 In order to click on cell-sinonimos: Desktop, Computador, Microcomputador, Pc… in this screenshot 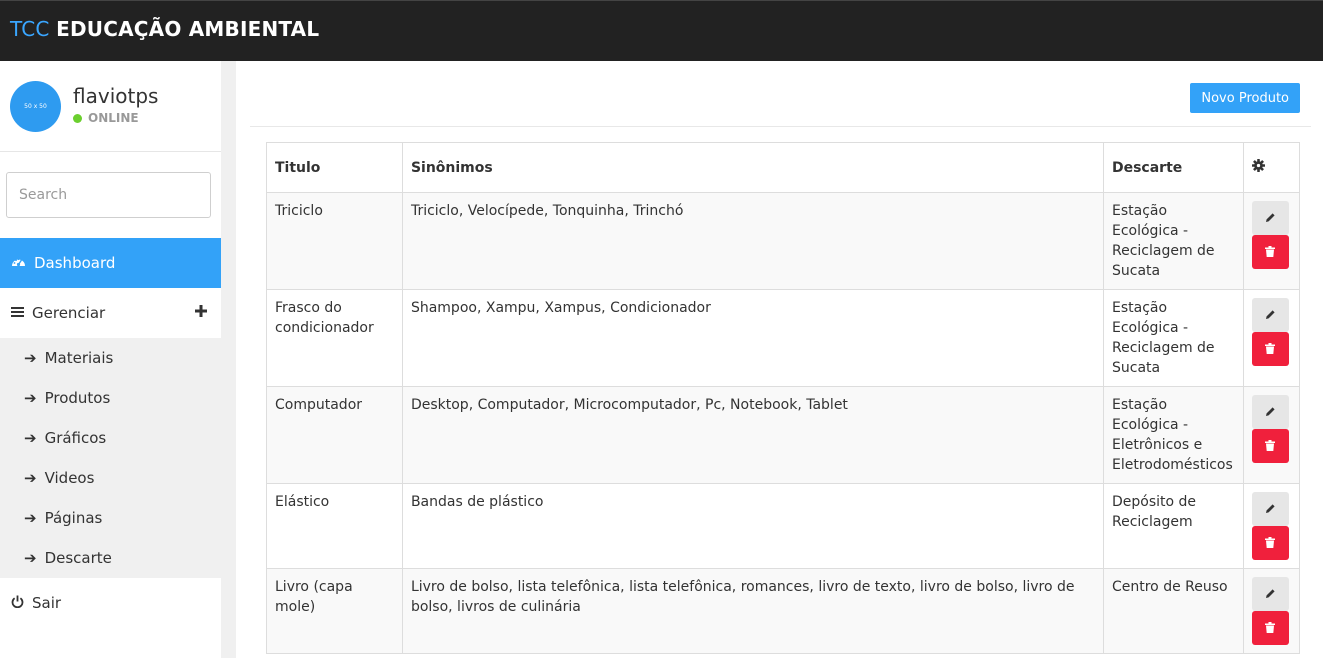, I will do `click(752, 435)`.